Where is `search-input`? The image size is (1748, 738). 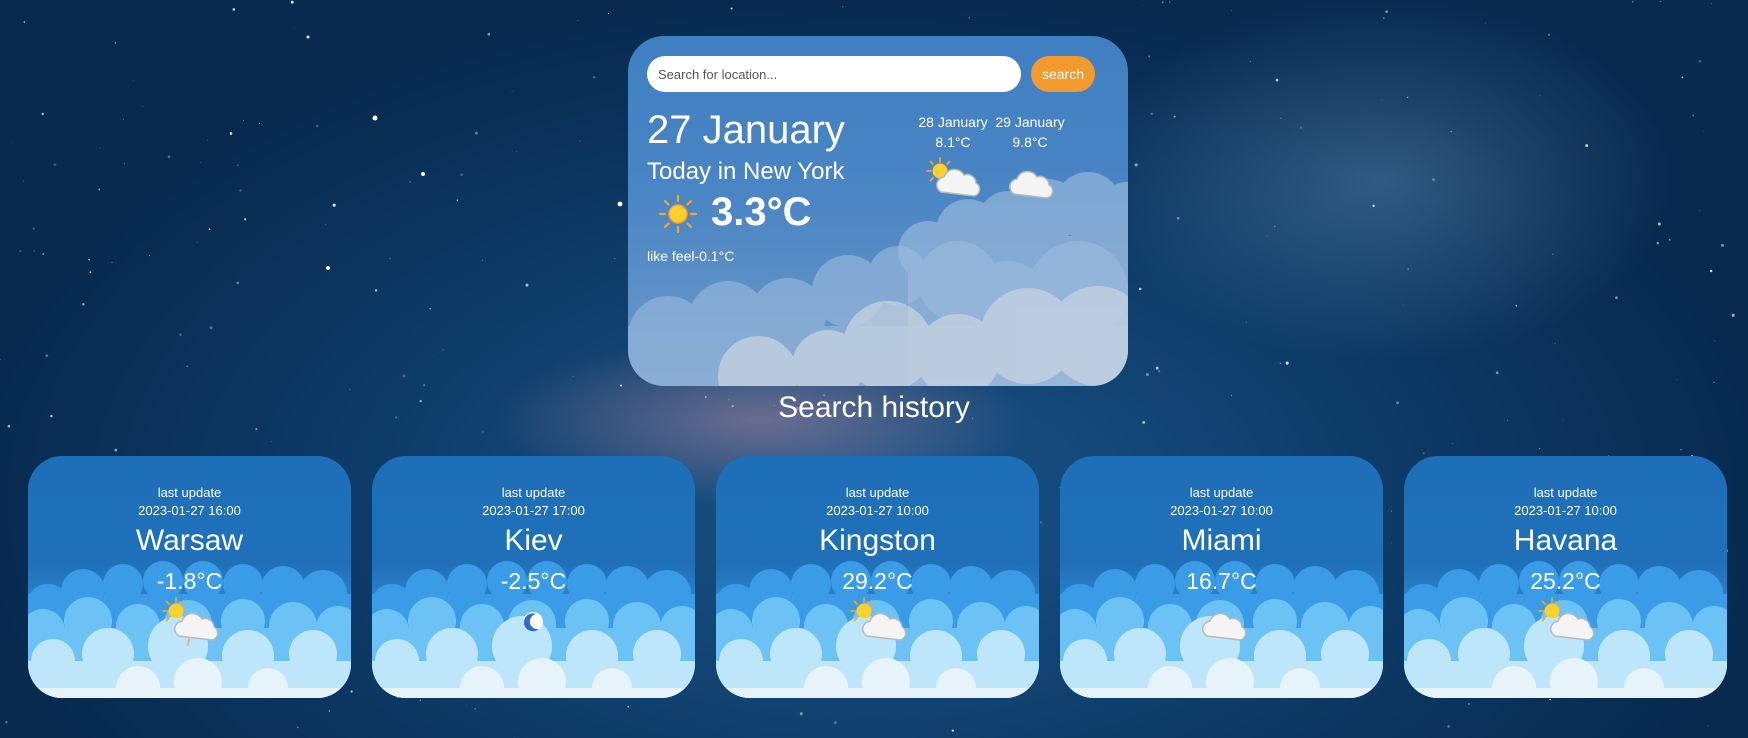 search-input is located at coordinates (834, 74).